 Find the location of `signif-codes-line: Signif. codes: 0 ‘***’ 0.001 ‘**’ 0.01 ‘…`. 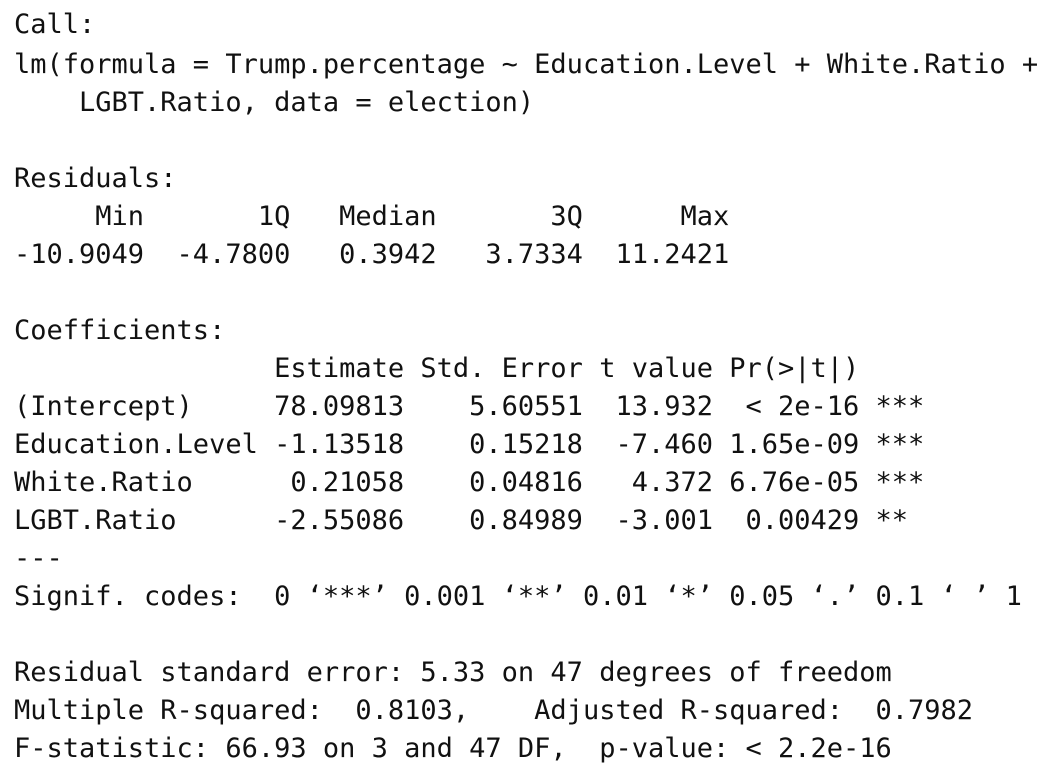

signif-codes-line: Signif. codes: 0 ‘***’ 0.001 ‘**’ 0.01 ‘… is located at coordinates (518, 596).